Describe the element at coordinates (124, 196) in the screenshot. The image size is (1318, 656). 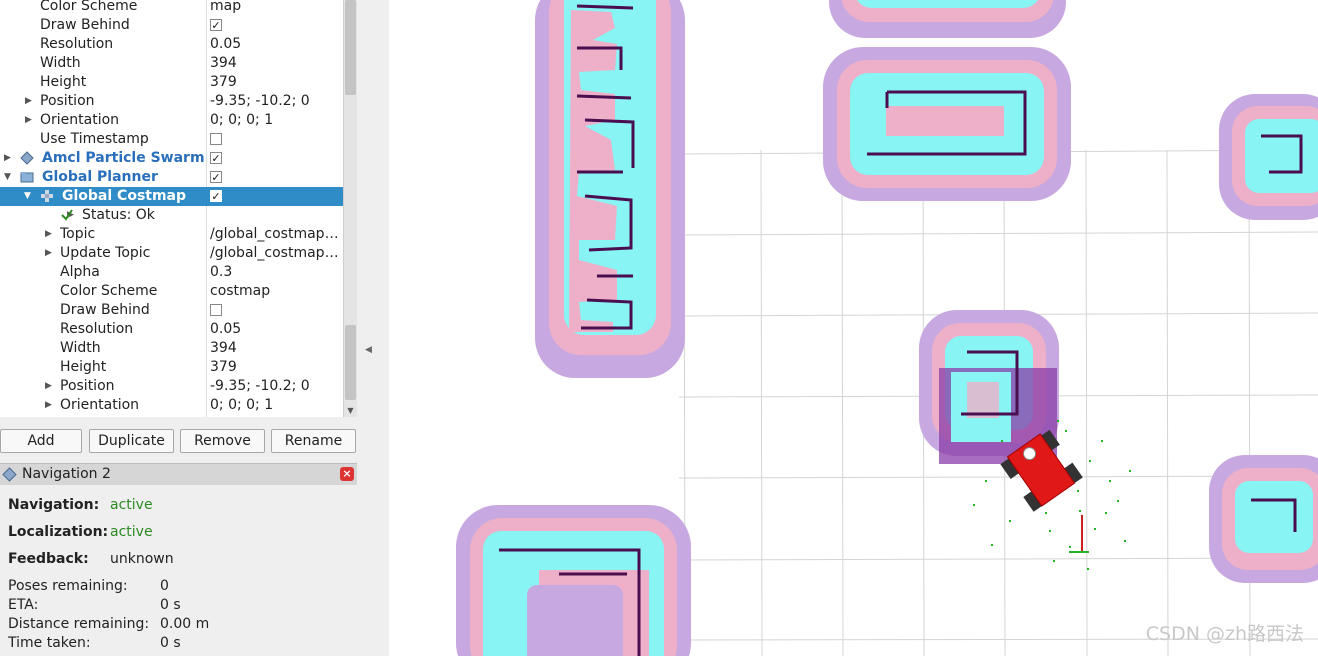
I see `tree-row-label: Global Costmap` at that location.